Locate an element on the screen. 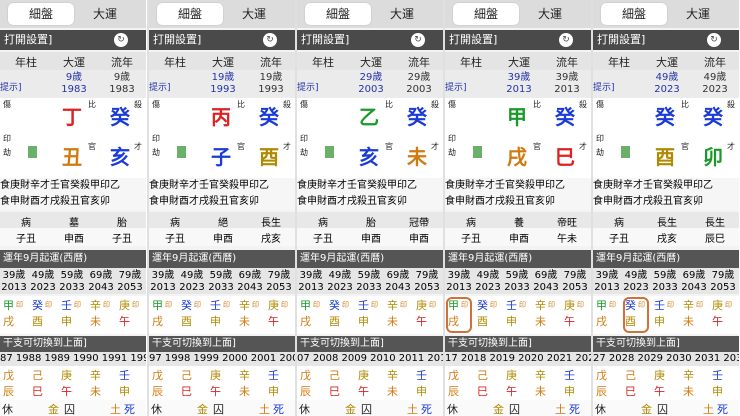  dayun-branch: 亥 is located at coordinates (369, 157).